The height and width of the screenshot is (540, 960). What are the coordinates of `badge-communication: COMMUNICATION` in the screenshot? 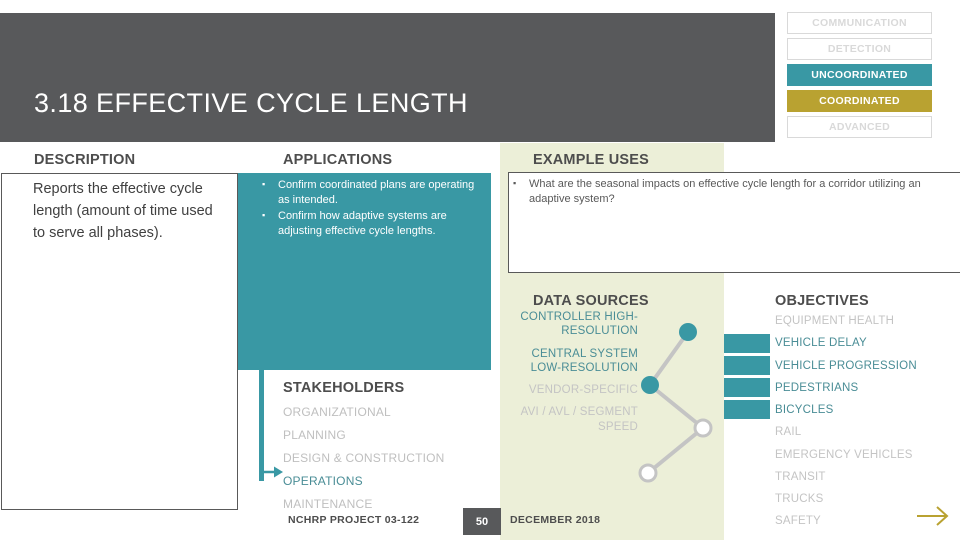 It's located at (859, 23).